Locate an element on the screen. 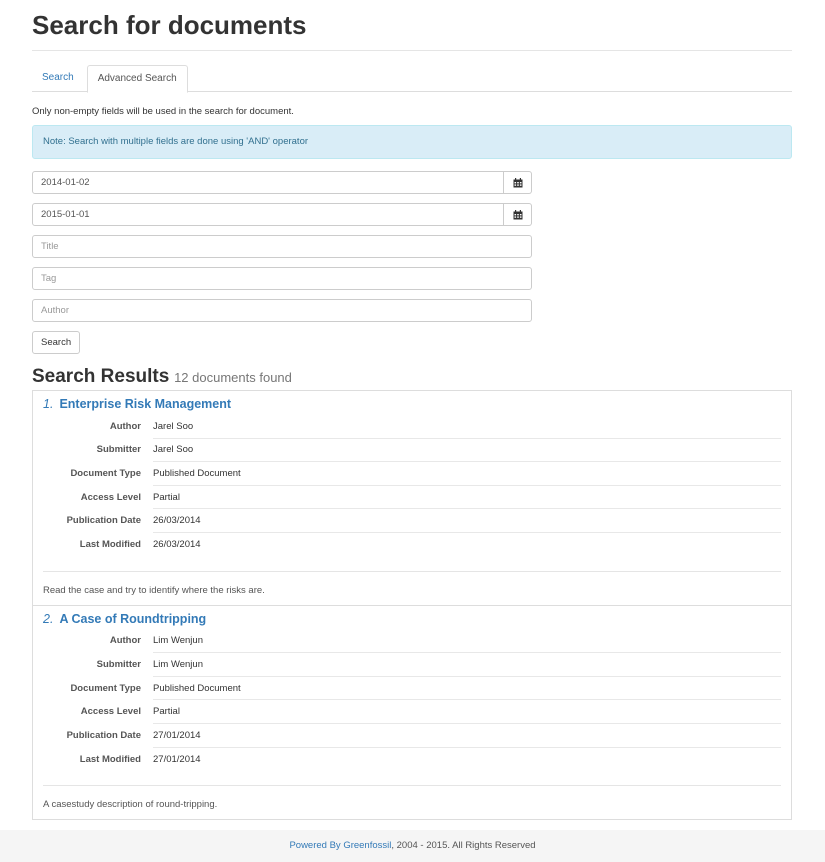 The image size is (825, 862). title-input is located at coordinates (282, 246).